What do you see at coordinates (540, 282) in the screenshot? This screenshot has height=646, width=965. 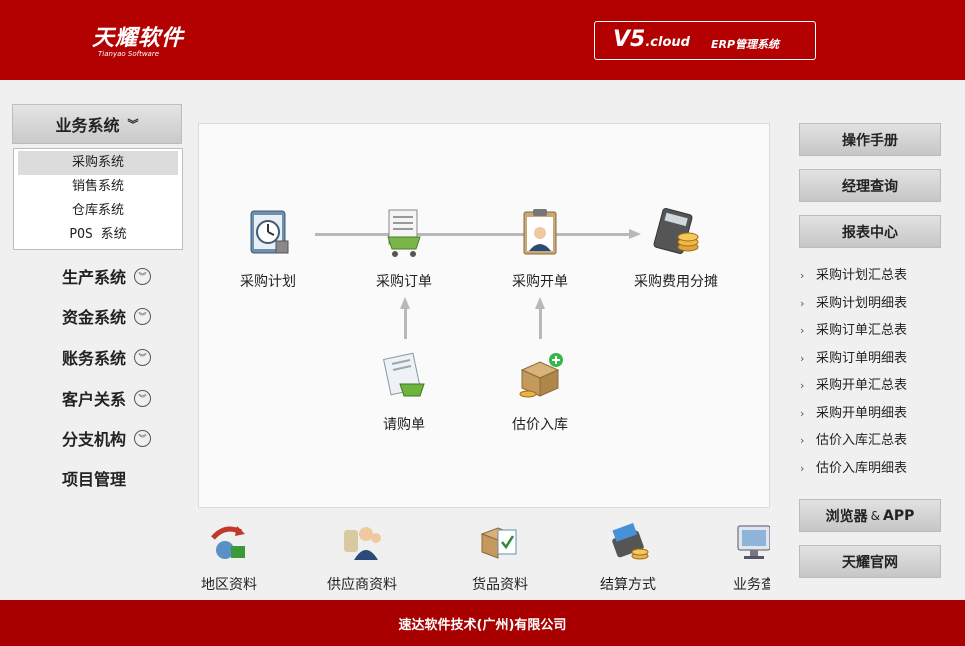 I see `flow-label: 采购开单` at bounding box center [540, 282].